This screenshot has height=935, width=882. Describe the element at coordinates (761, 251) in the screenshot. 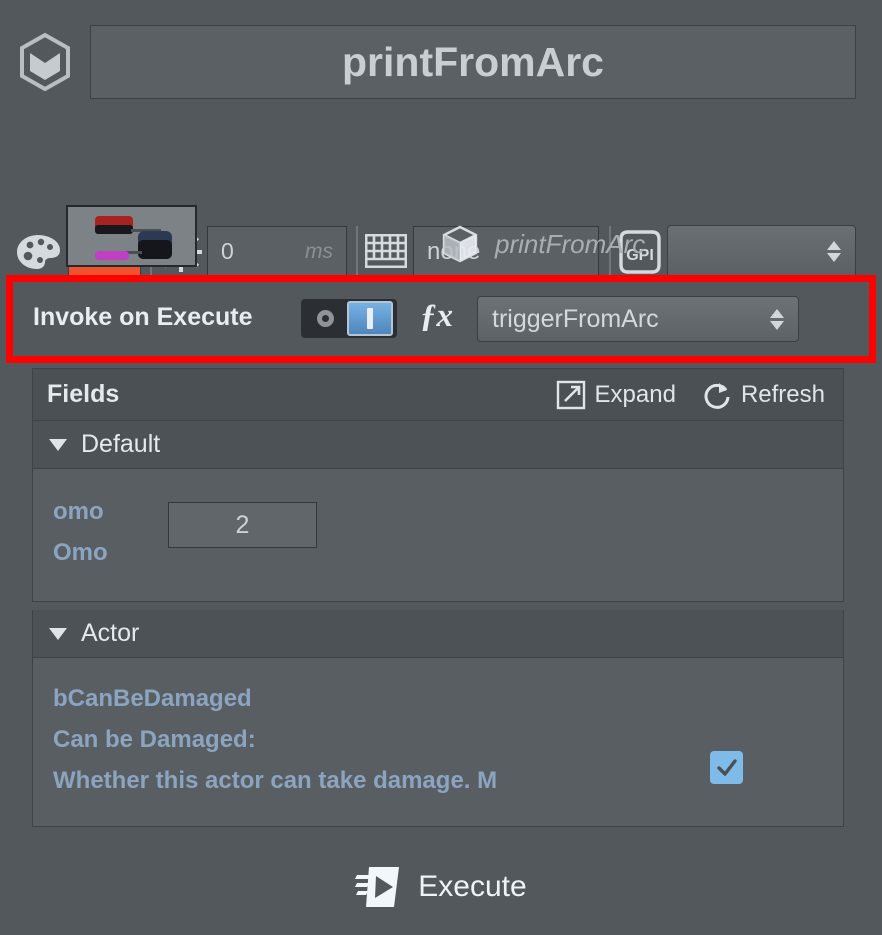

I see `gpi-select` at that location.